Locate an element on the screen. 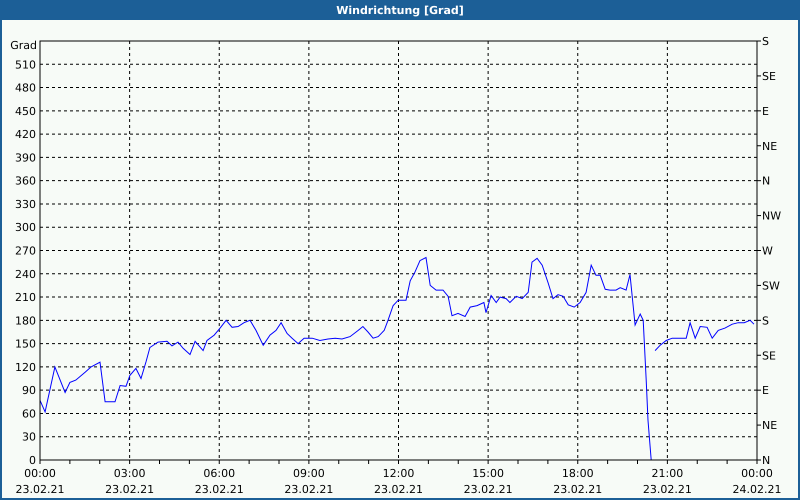 Image resolution: width=800 pixels, height=500 pixels. y-tick-label: 360 is located at coordinates (25, 181).